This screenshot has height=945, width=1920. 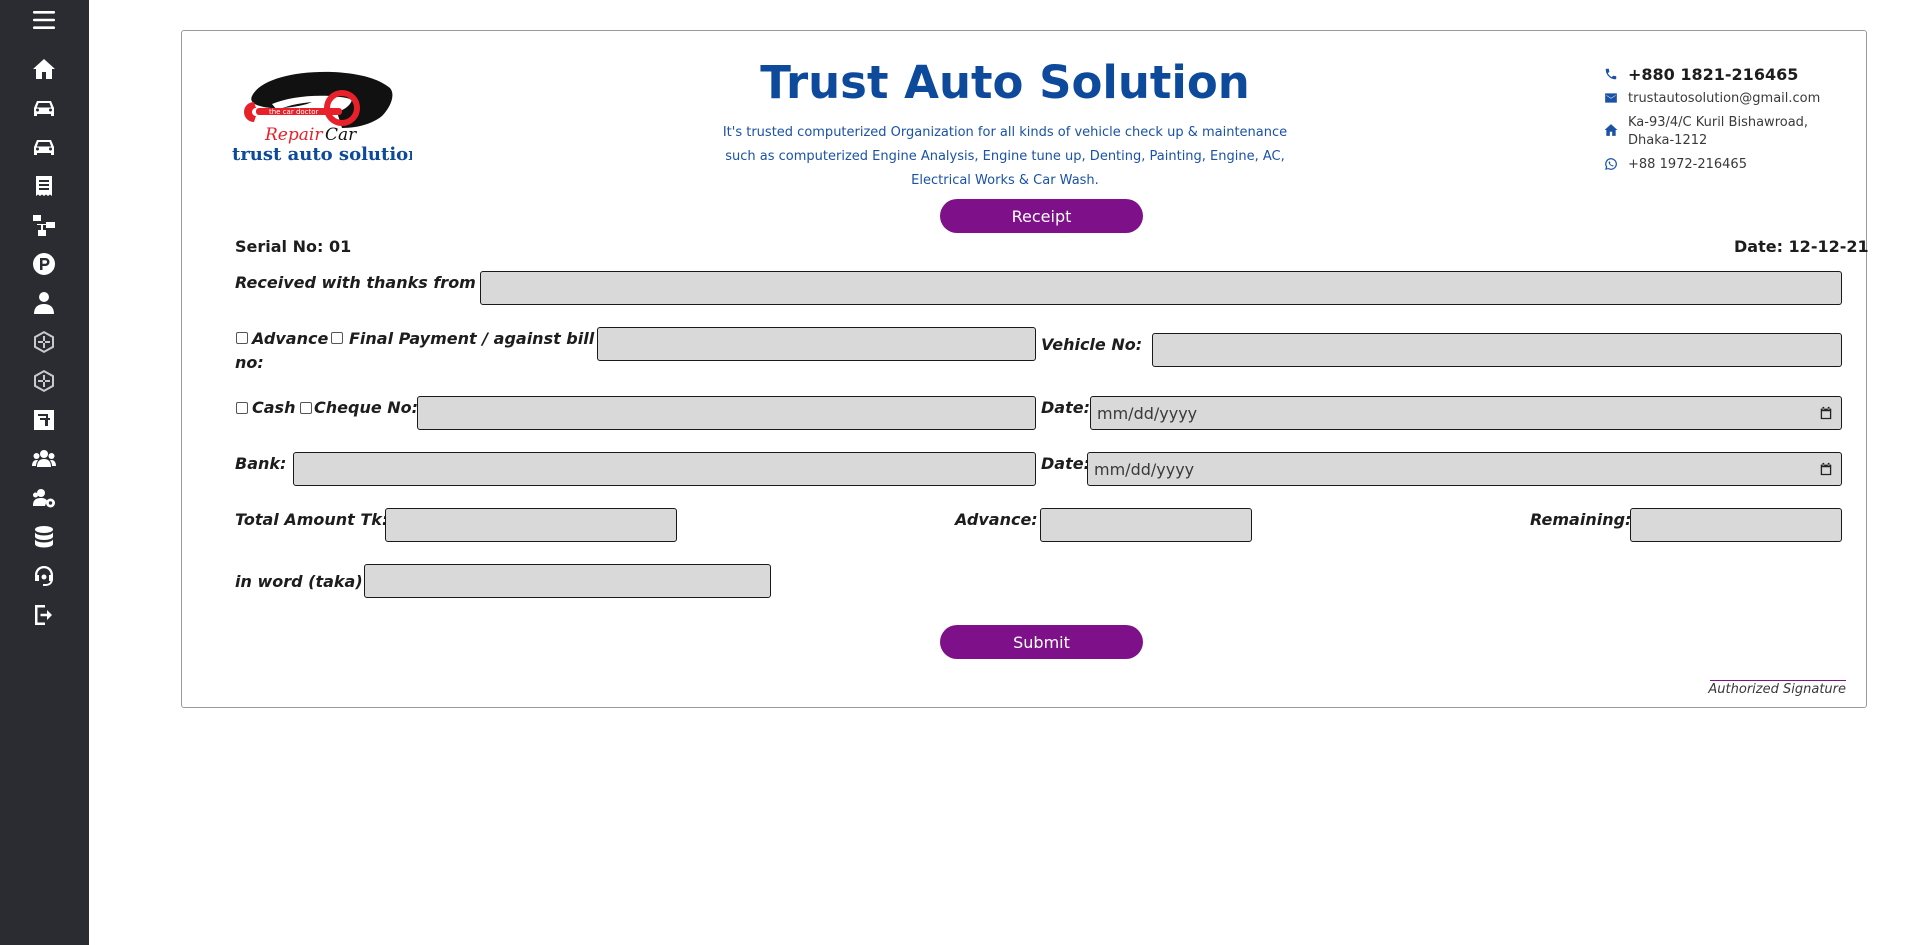 I want to click on home-icon, so click(x=44, y=69).